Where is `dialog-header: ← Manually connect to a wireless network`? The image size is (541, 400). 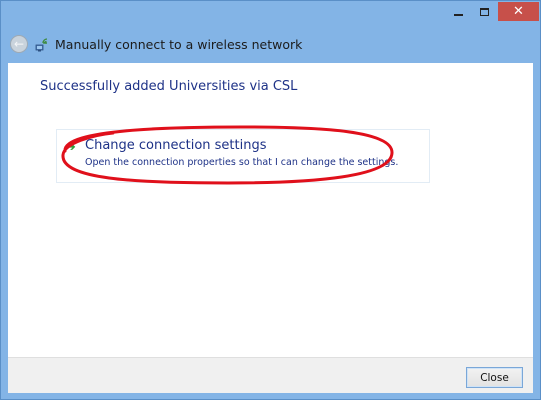 dialog-header: ← Manually connect to a wireless network is located at coordinates (270, 44).